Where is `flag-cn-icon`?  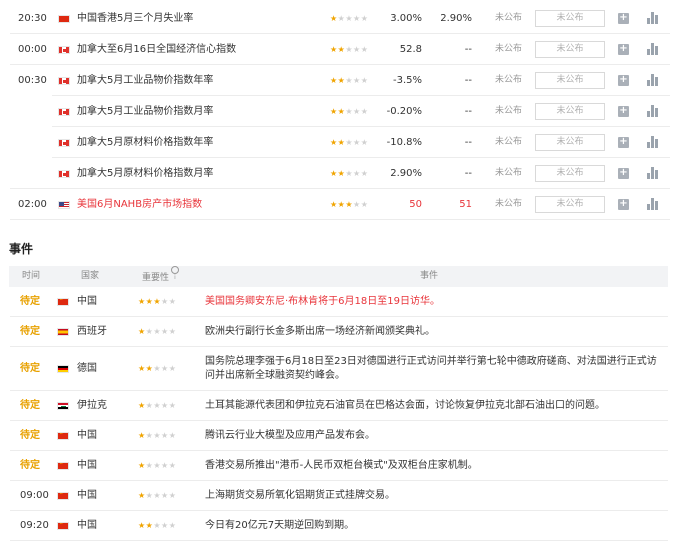
flag-cn-icon is located at coordinates (63, 466).